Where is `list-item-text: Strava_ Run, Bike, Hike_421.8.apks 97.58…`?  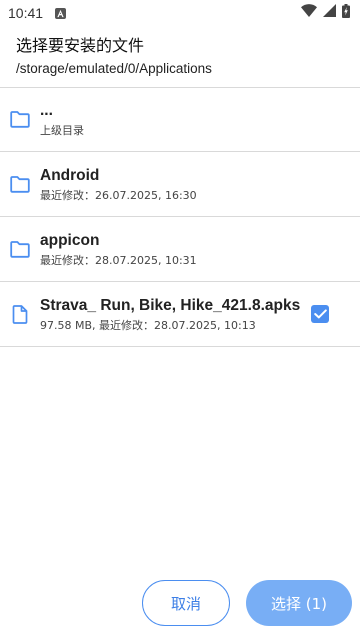
list-item-text: Strava_ Run, Bike, Hike_421.8.apks 97.58… is located at coordinates (174, 314).